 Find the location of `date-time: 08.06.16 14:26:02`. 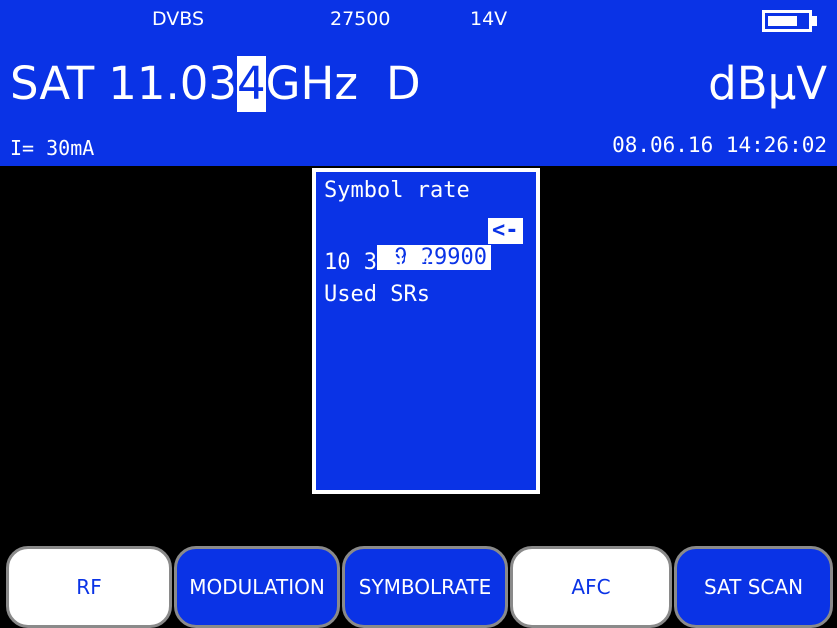

date-time: 08.06.16 14:26:02 is located at coordinates (719, 145).